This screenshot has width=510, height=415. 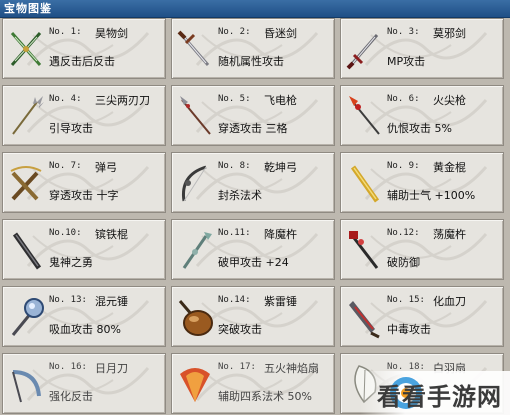 I want to click on thunder-hammer-icon, so click(x=195, y=317).